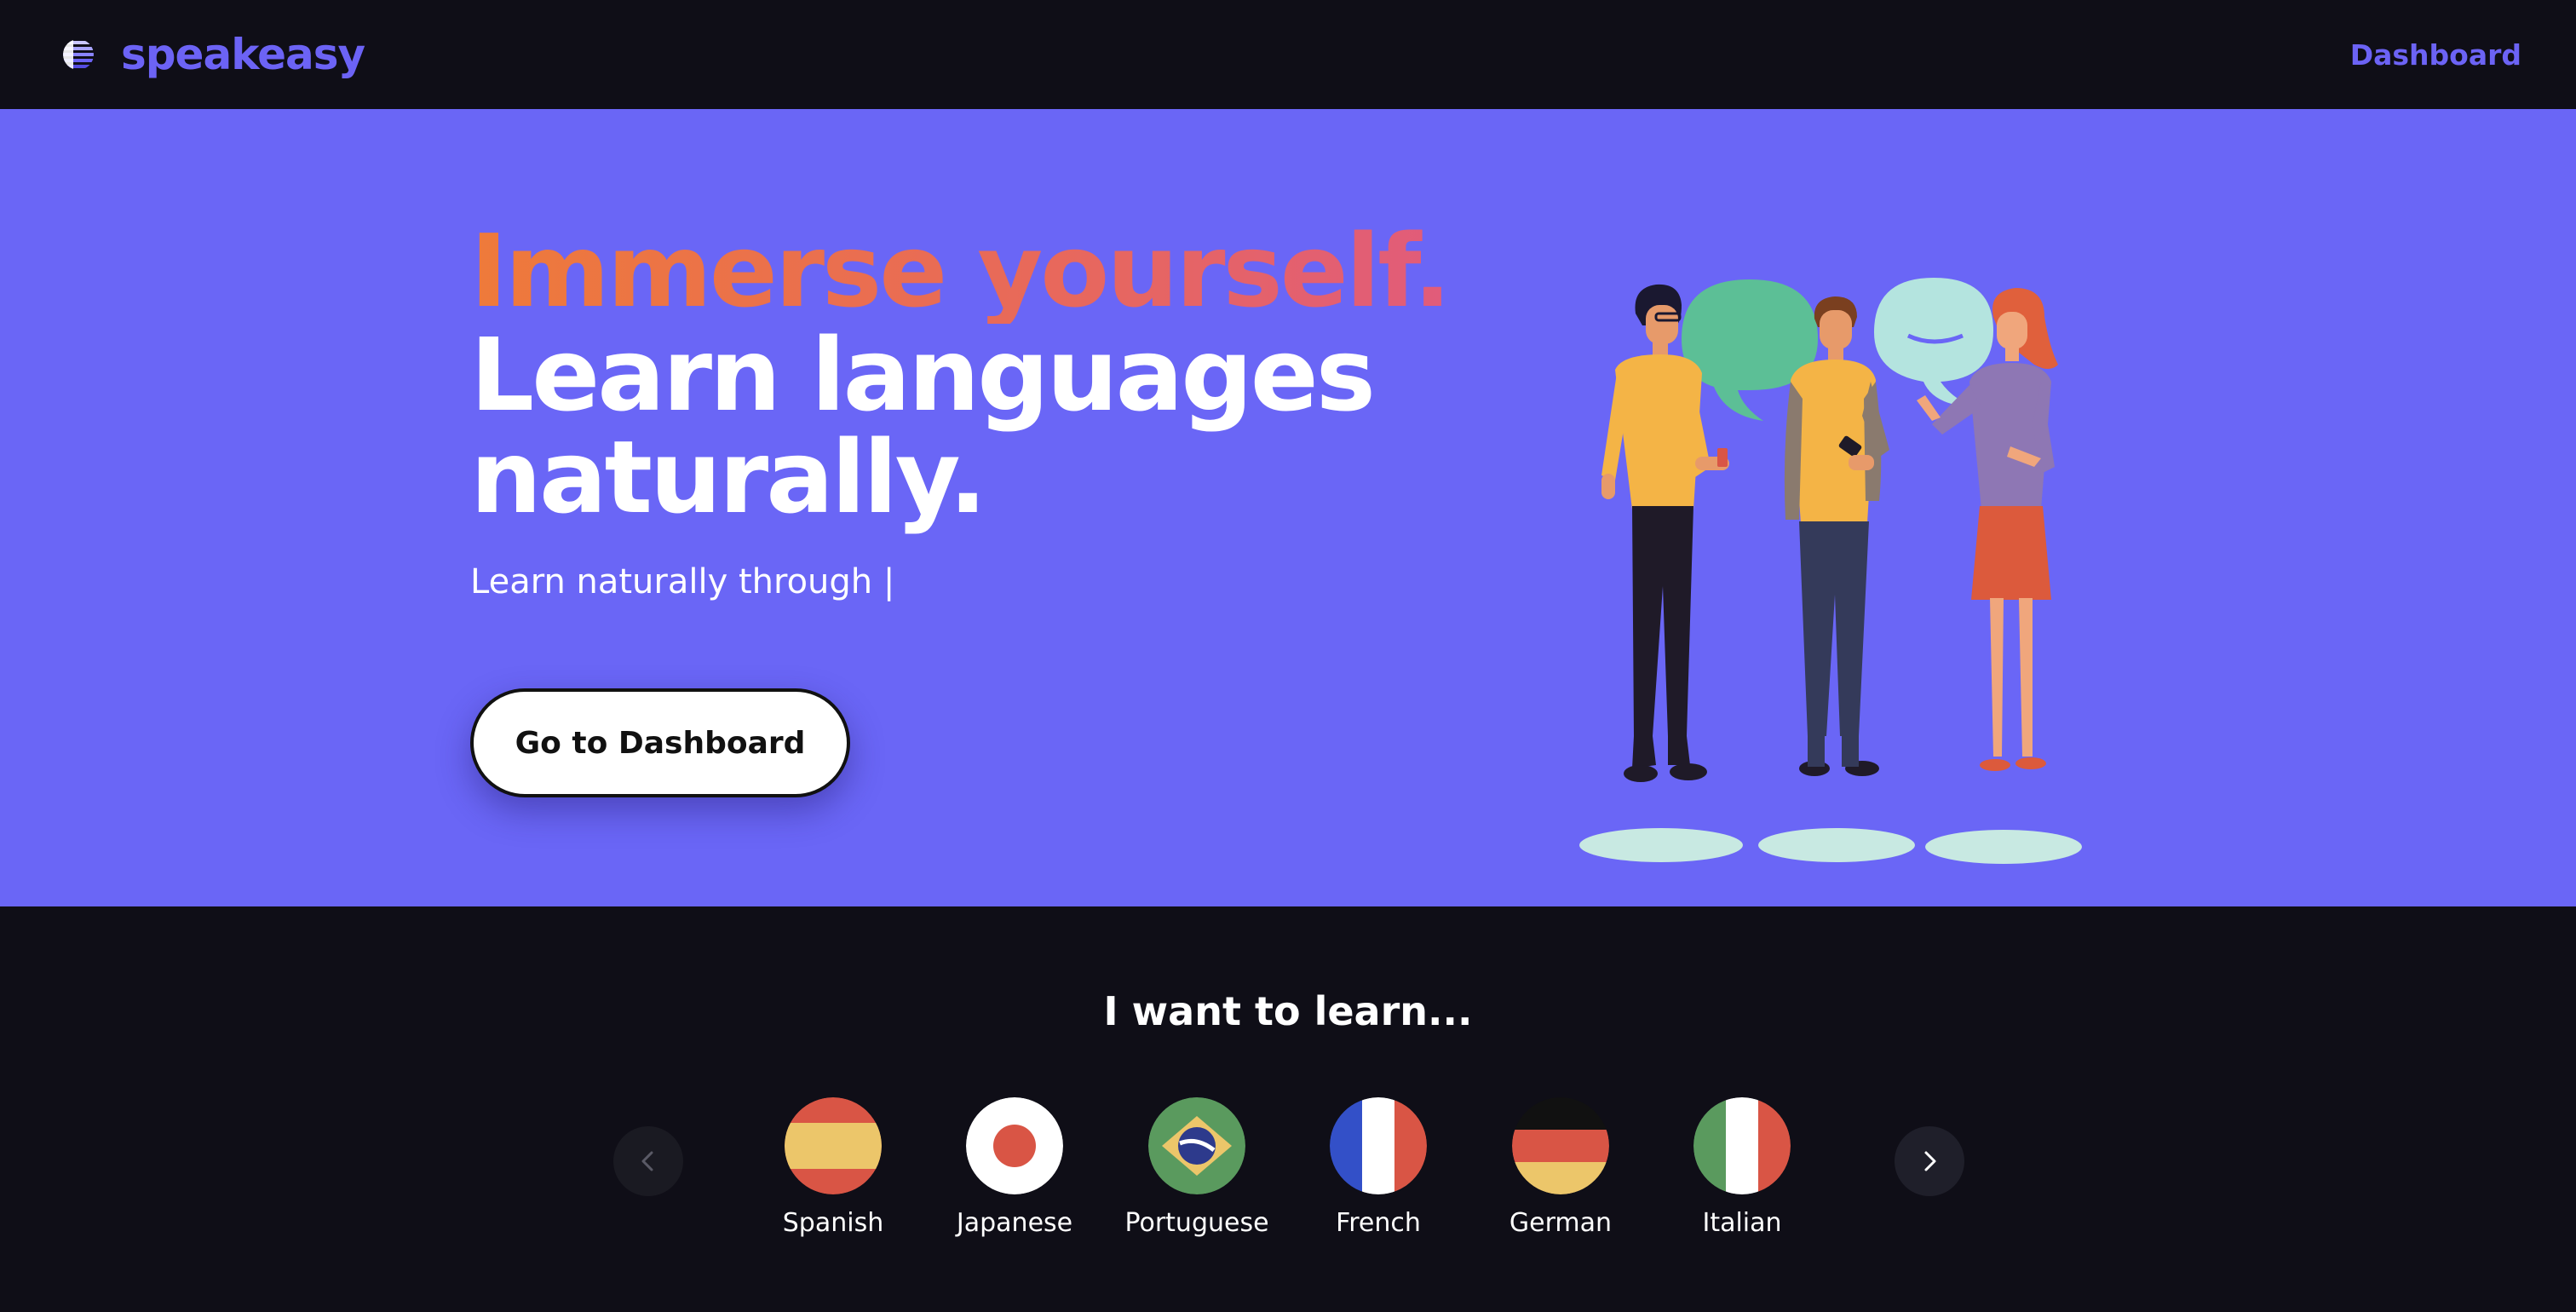 This screenshot has height=1312, width=2576. Describe the element at coordinates (1288, 54) in the screenshot. I see `top-nav: speakeasy Dashboard` at that location.